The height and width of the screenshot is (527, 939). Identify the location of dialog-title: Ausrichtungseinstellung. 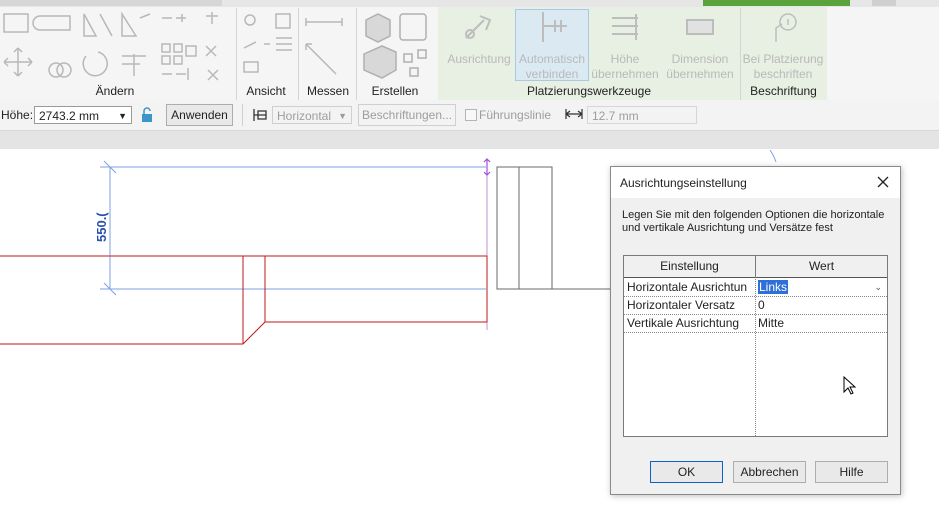
(683, 183).